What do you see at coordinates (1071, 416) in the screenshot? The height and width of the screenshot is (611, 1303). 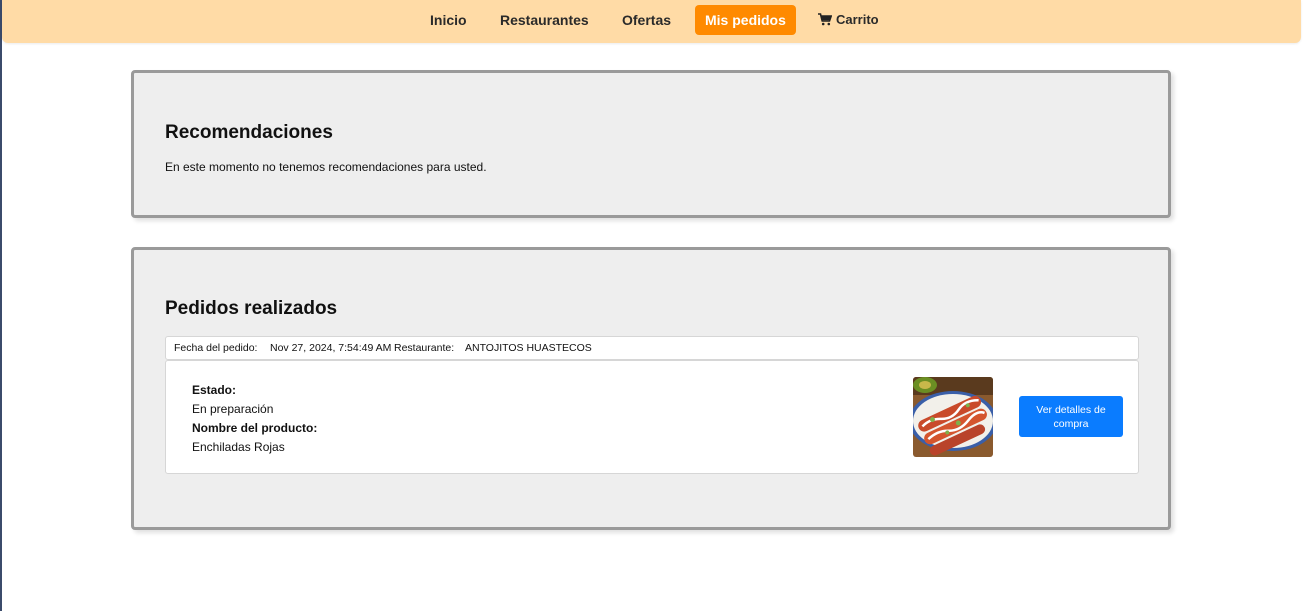 I see `view-purchase-details-button: Ver detalles de compra` at bounding box center [1071, 416].